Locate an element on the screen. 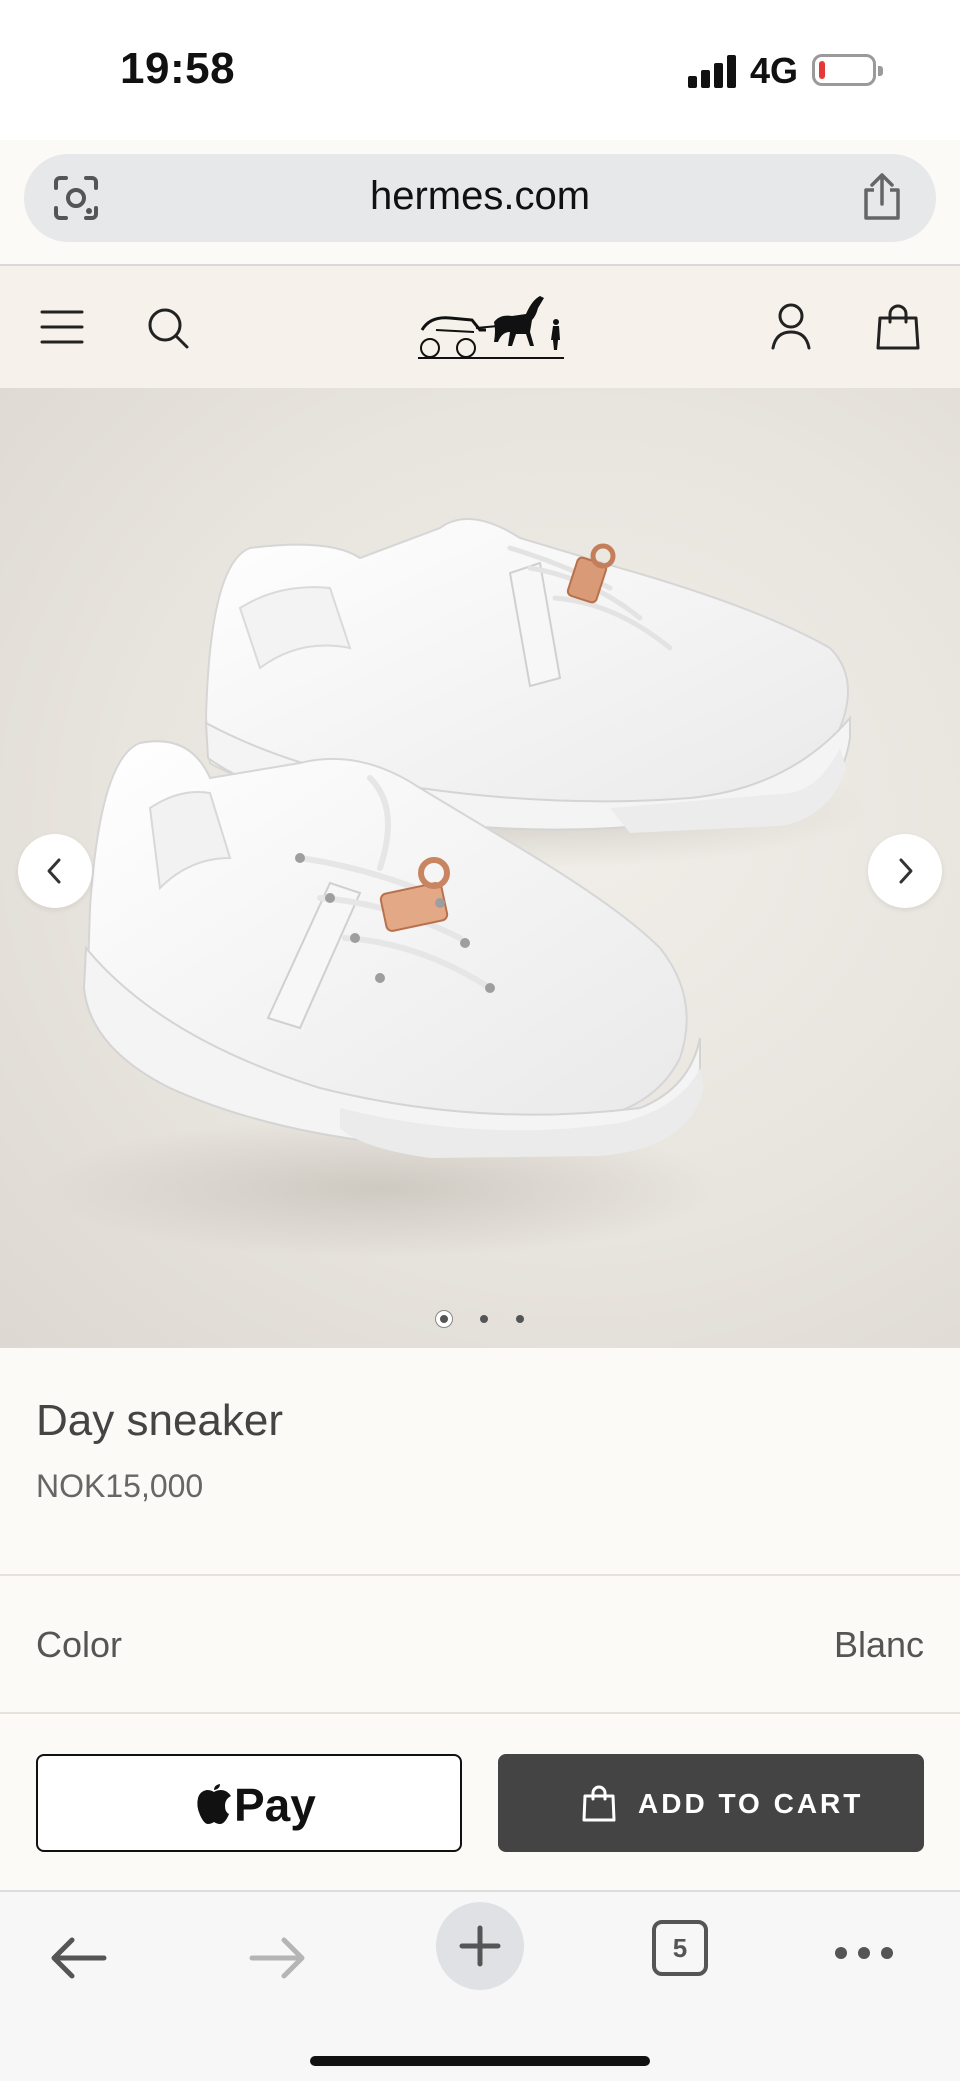 This screenshot has height=2081, width=960. share-icon is located at coordinates (882, 197).